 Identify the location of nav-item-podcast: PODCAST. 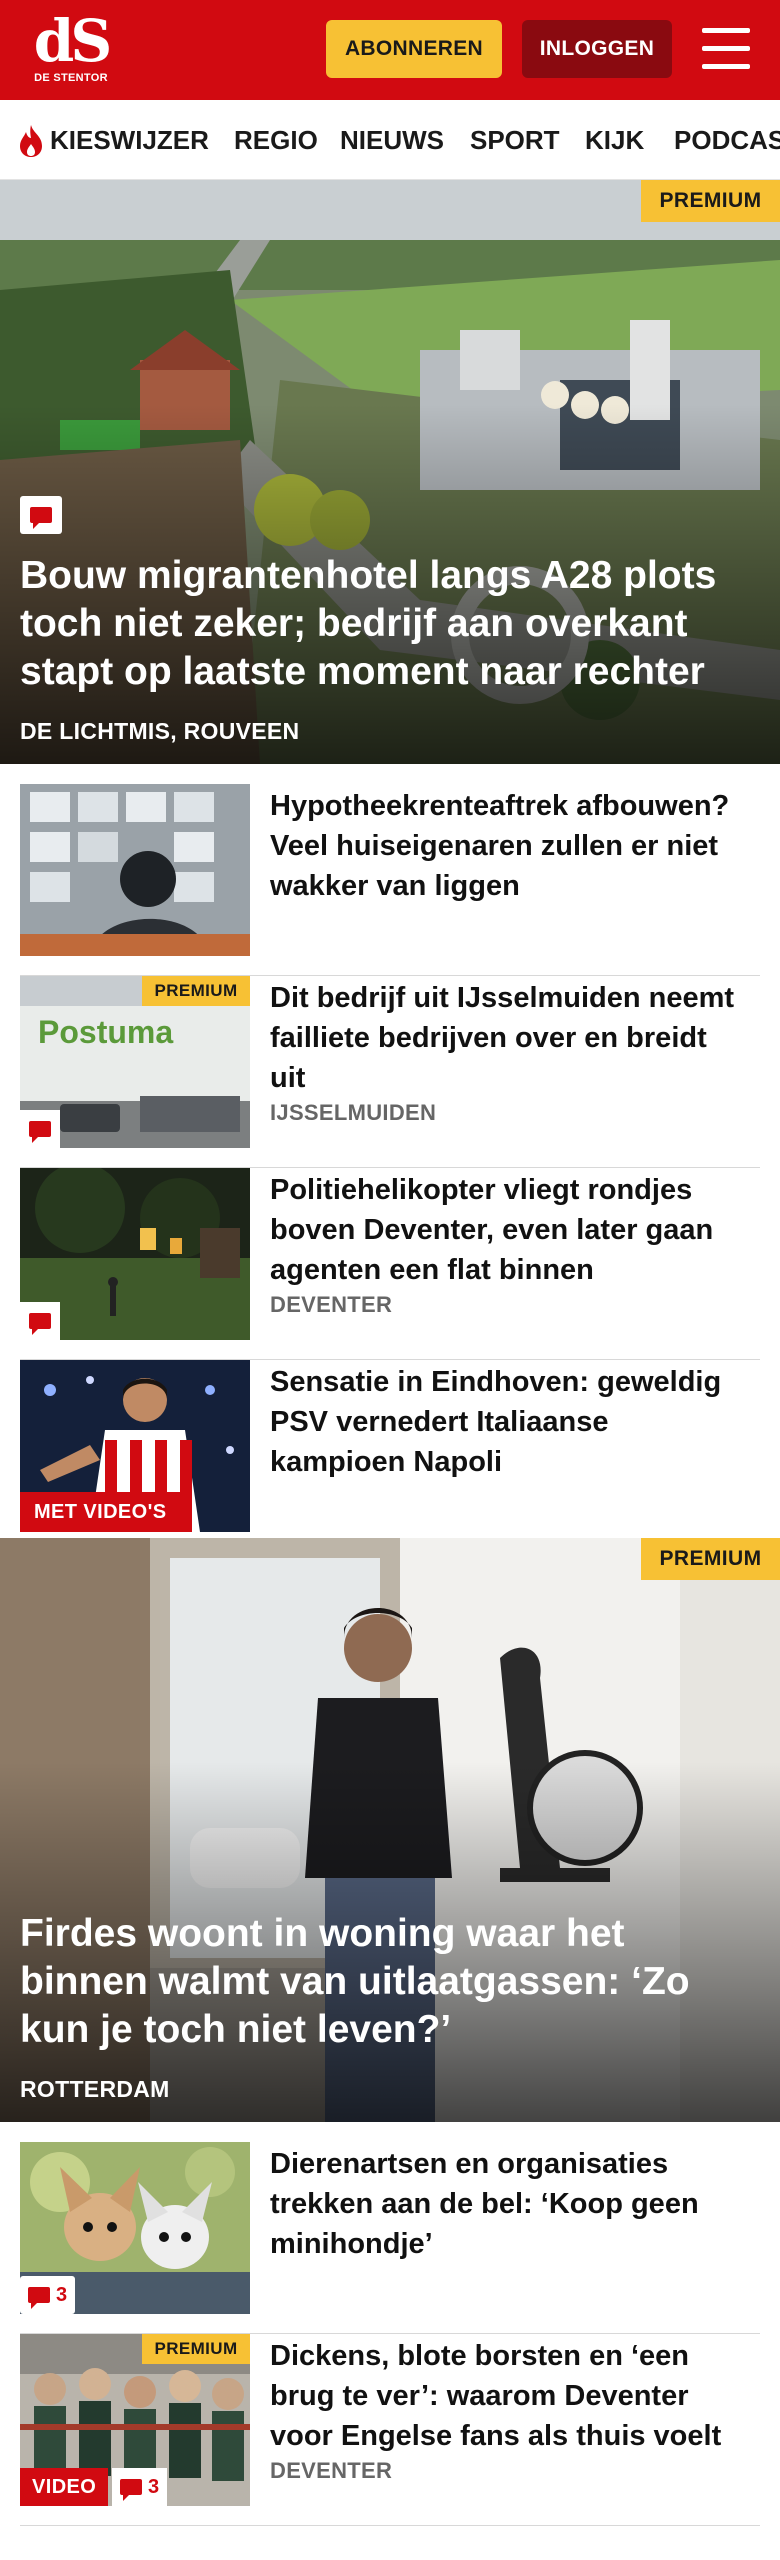
(727, 139).